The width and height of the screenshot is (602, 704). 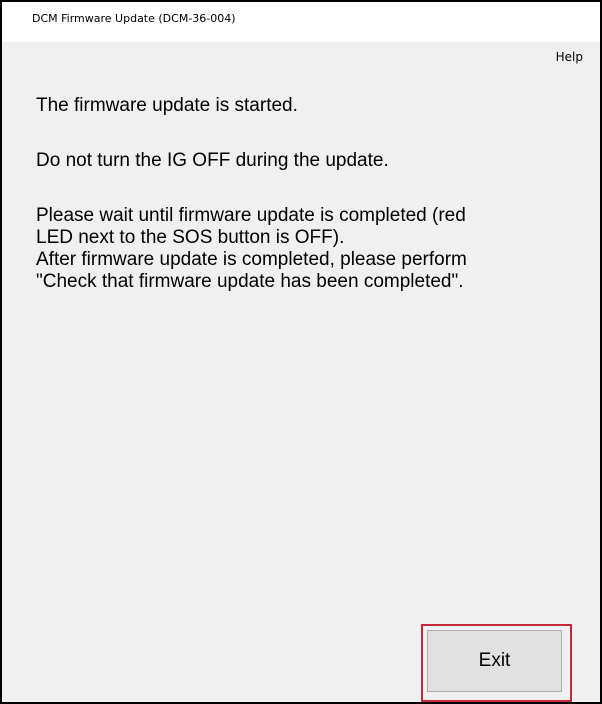 I want to click on title-bar: DCM Firmware Update (DCM-36-004), so click(x=301, y=22).